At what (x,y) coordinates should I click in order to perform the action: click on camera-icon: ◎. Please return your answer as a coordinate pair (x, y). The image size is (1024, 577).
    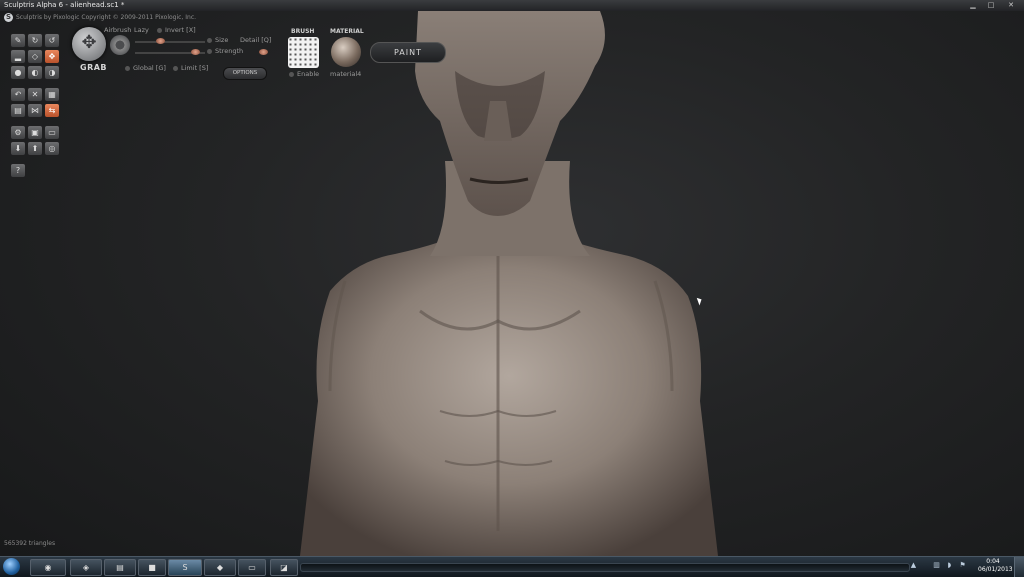
    Looking at the image, I should click on (52, 148).